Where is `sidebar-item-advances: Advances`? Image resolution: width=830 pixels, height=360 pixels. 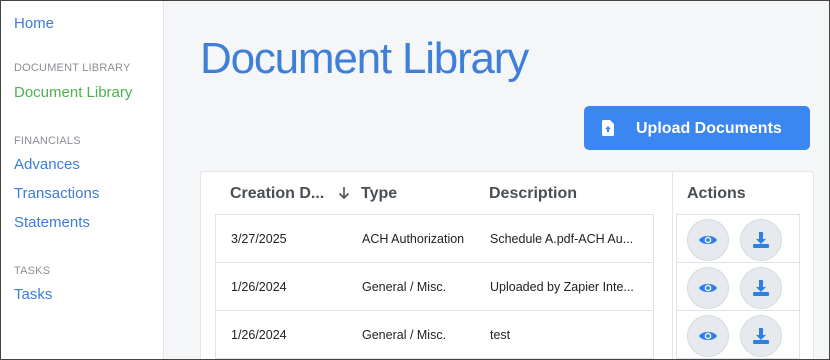 sidebar-item-advances: Advances is located at coordinates (47, 164).